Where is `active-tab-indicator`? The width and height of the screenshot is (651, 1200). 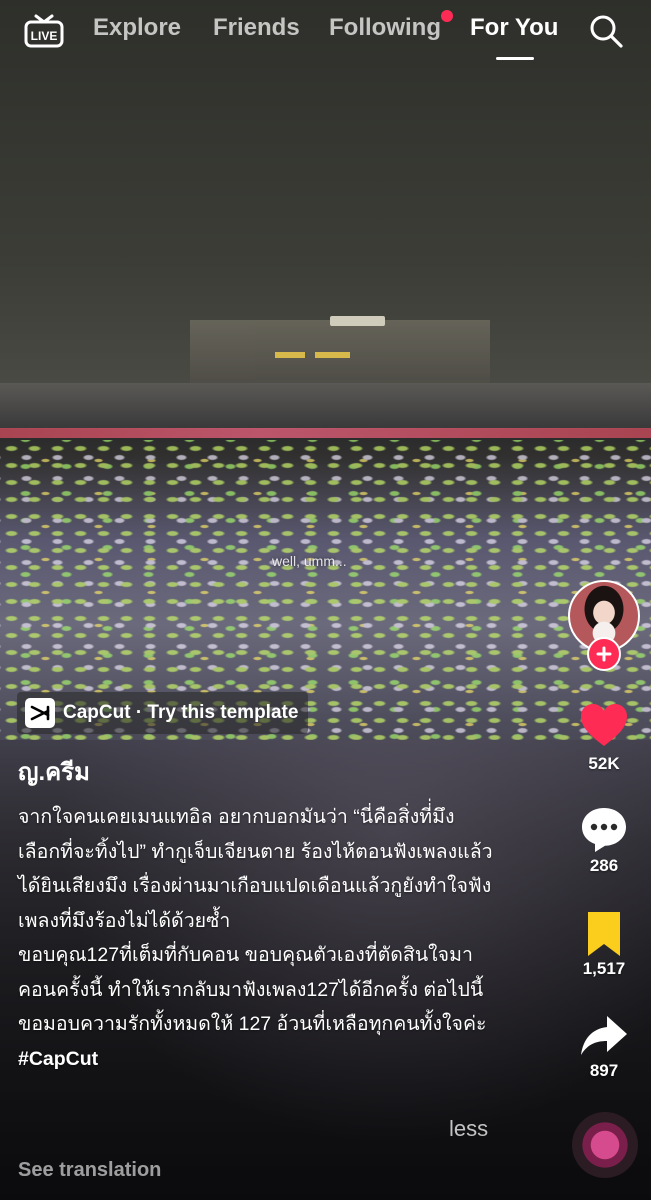 active-tab-indicator is located at coordinates (515, 58).